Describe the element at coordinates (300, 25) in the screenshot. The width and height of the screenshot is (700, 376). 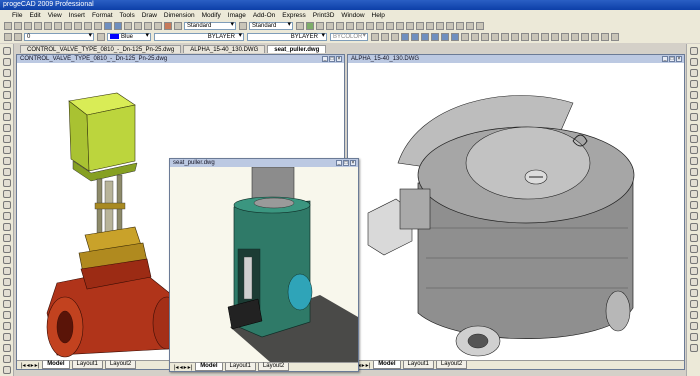
I see `dim-icon` at that location.